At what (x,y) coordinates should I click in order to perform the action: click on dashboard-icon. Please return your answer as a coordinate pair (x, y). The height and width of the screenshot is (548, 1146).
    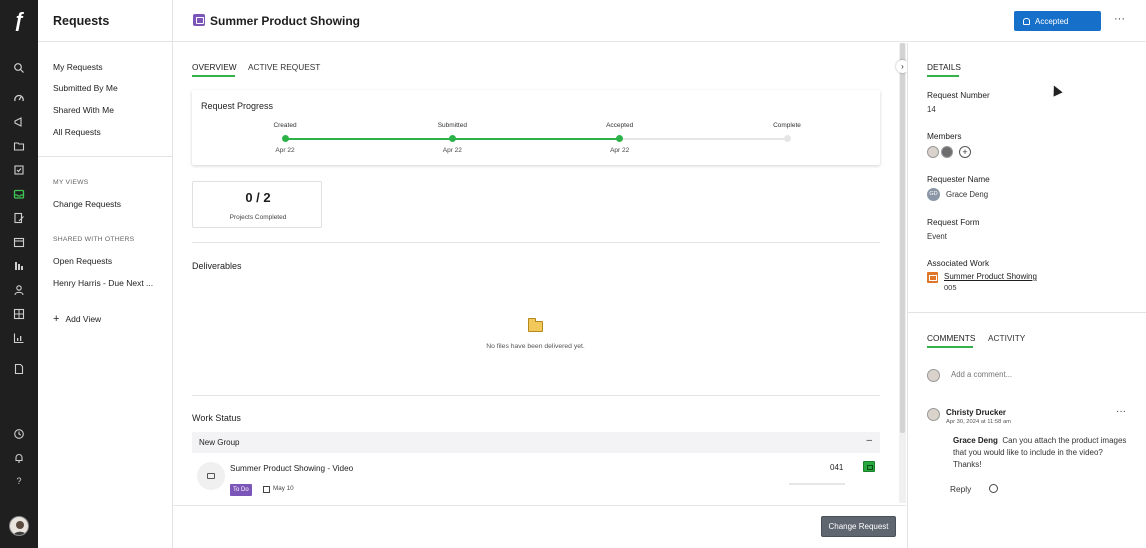
    Looking at the image, I should click on (19, 98).